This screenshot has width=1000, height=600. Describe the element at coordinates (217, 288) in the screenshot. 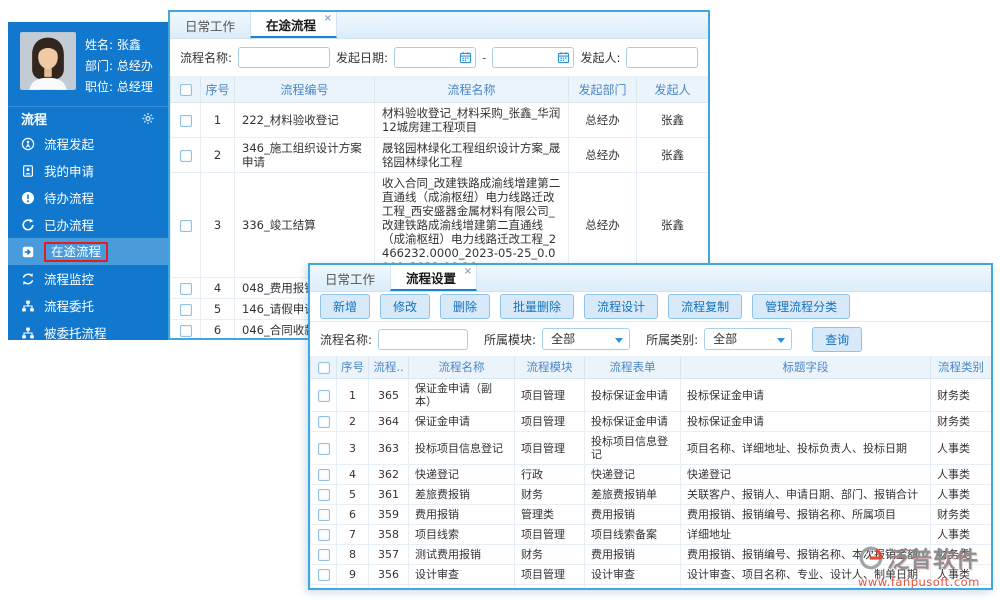

I see `cell-seq: 4` at that location.